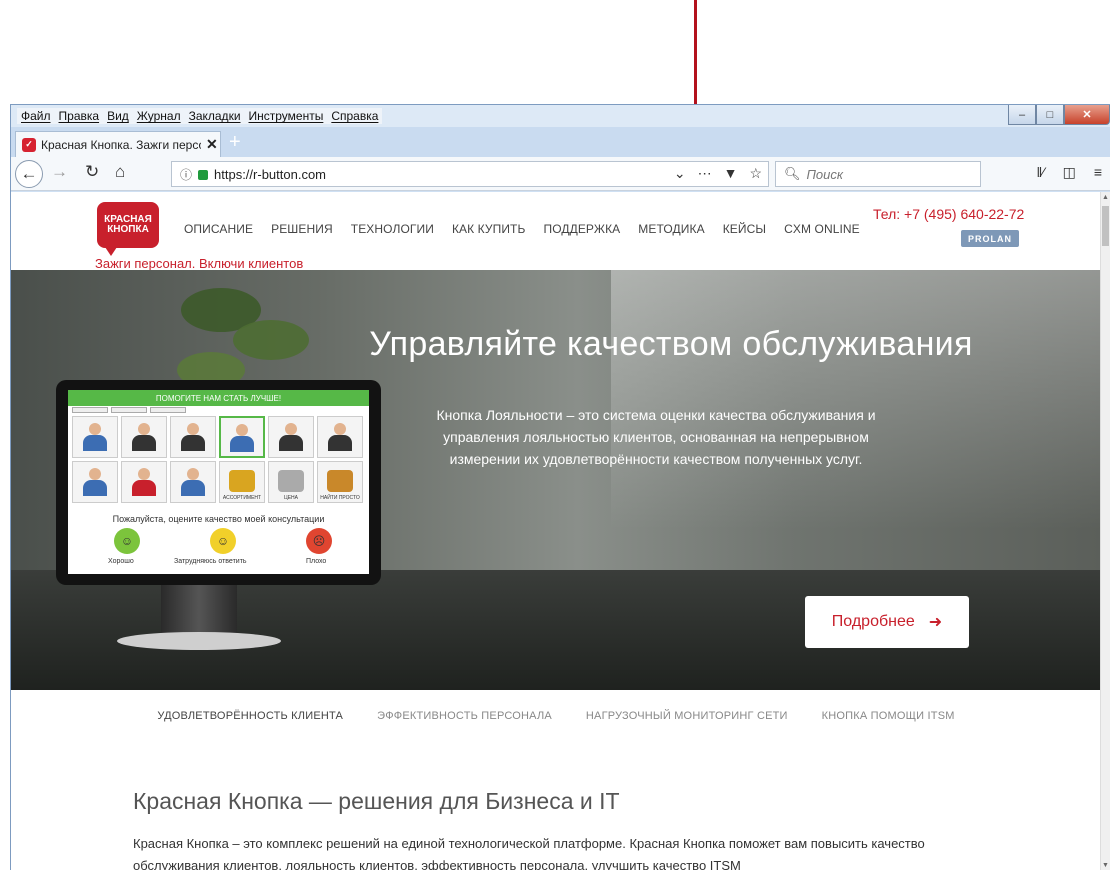 The image size is (1110, 870). What do you see at coordinates (316, 561) in the screenshot?
I see `rating-bad-label: Плохо` at bounding box center [316, 561].